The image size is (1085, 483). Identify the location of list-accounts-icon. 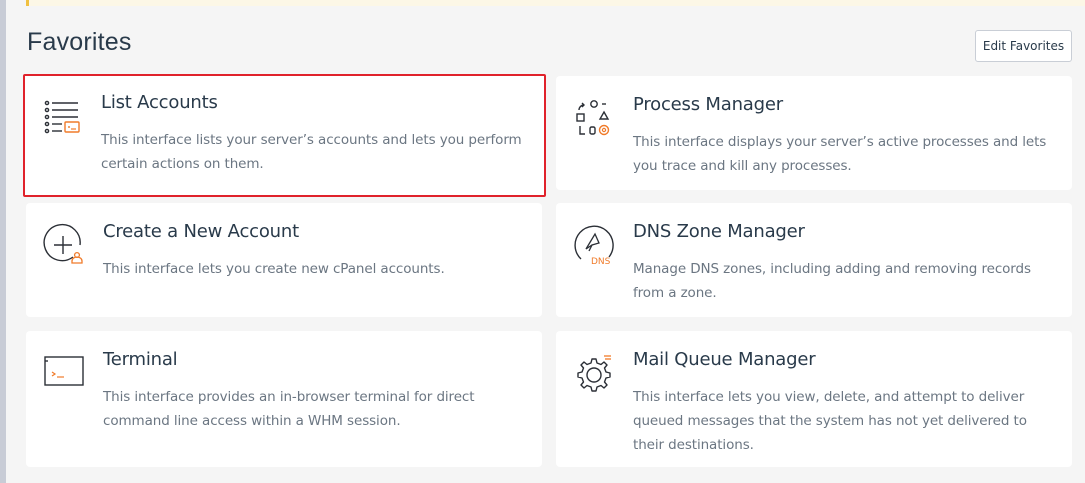
(62, 116).